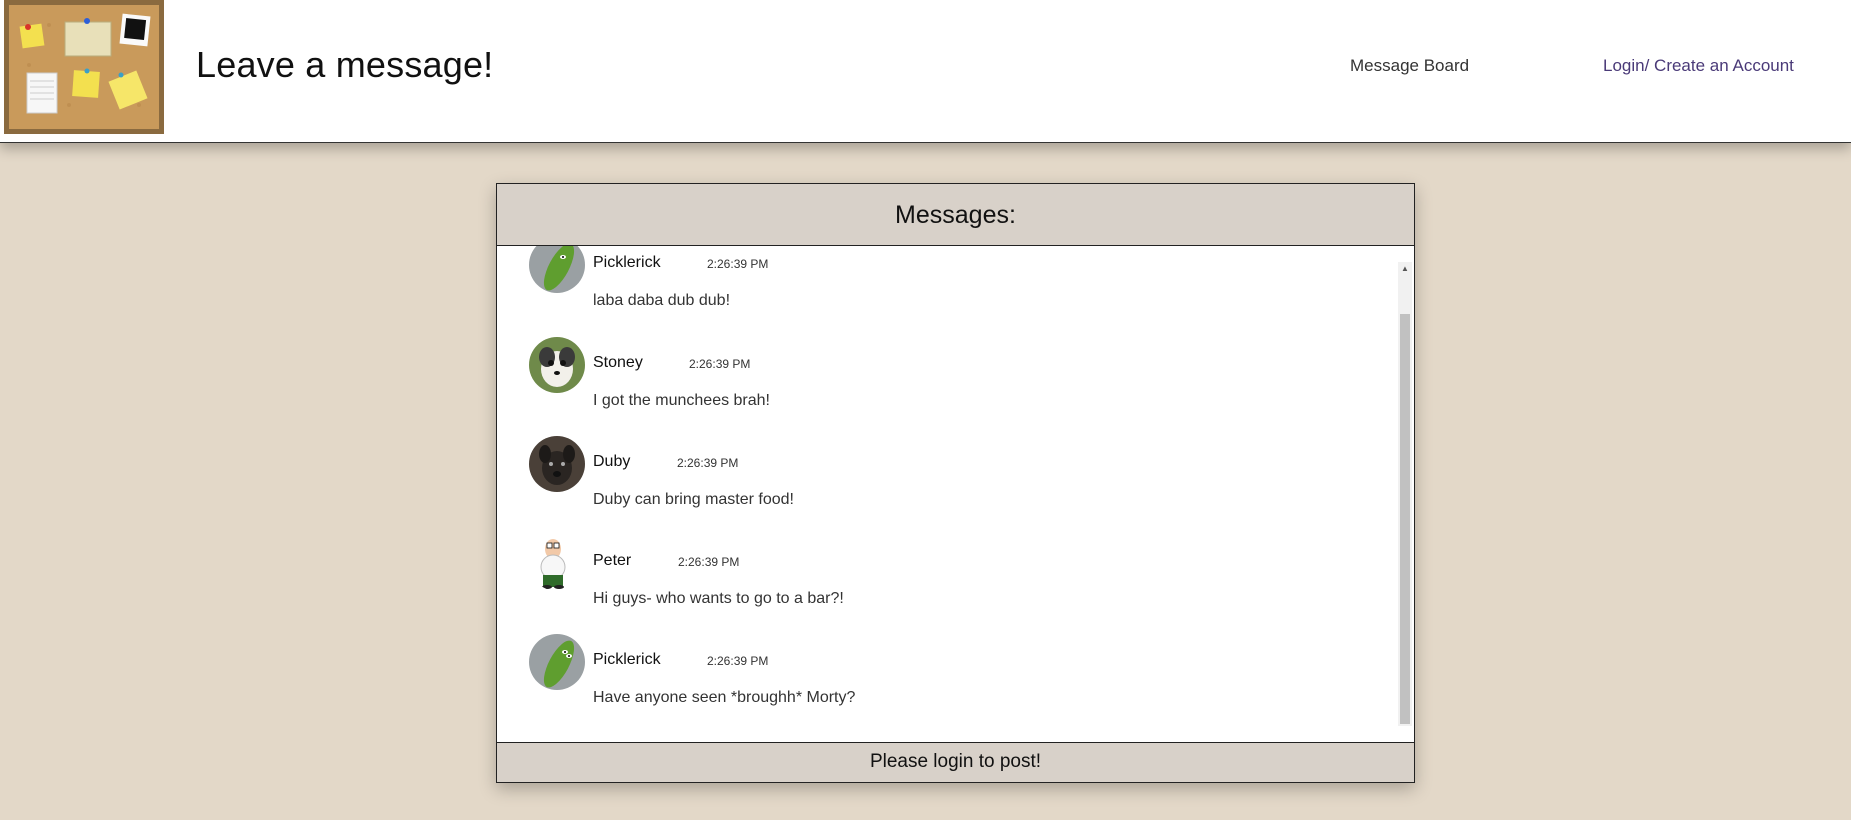 Image resolution: width=1851 pixels, height=820 pixels. I want to click on message-list-scrollbar: ▲ ▼, so click(1405, 494).